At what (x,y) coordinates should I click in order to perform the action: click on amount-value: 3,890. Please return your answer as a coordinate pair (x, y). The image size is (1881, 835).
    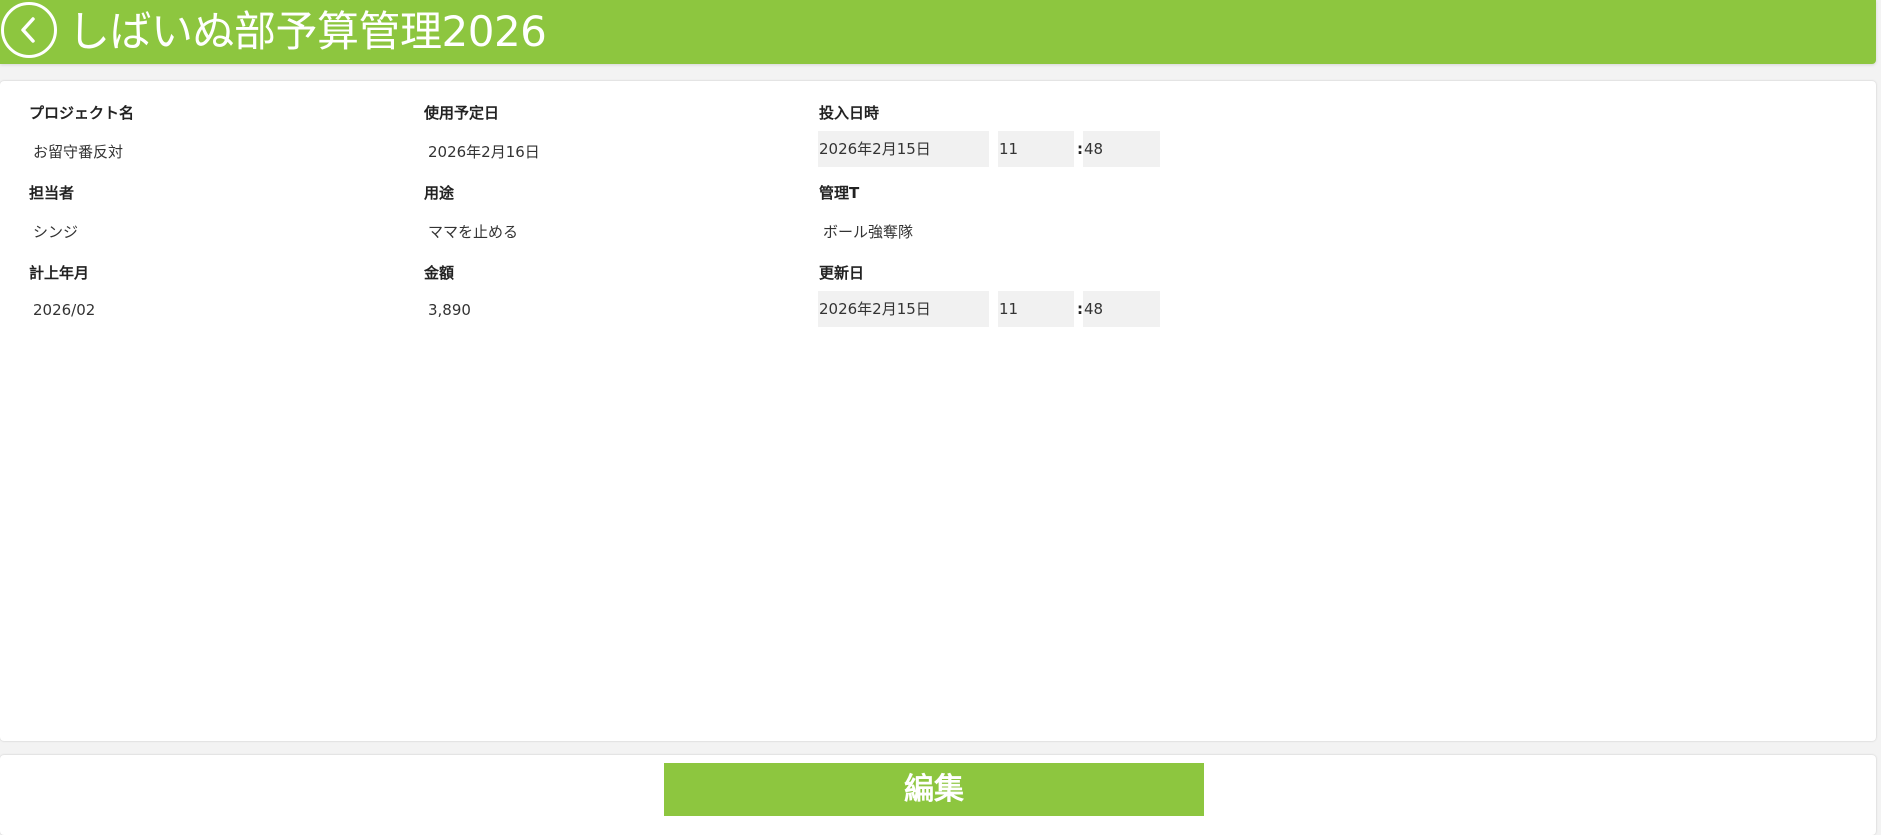
    Looking at the image, I should click on (449, 310).